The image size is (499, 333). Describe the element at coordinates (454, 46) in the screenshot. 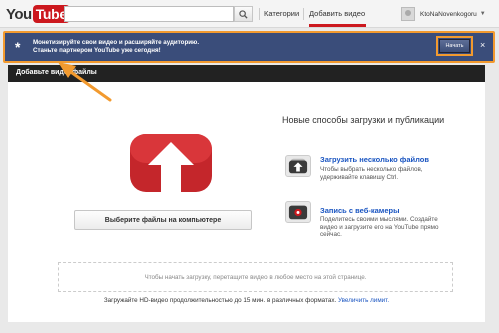

I see `start-button: Начать` at that location.